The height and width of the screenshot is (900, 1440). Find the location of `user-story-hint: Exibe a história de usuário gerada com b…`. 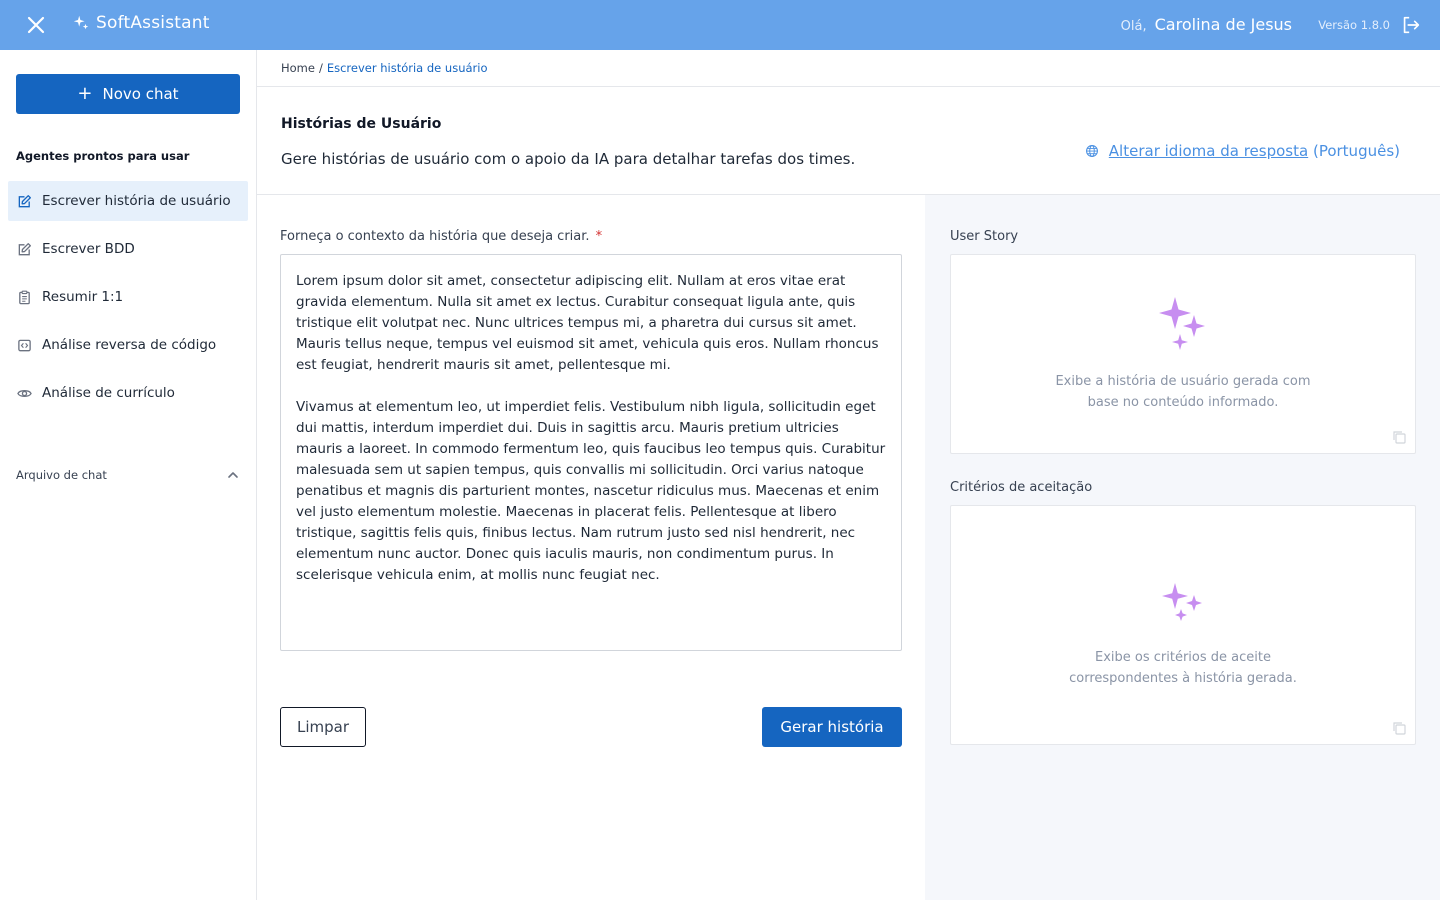

user-story-hint: Exibe a história de usuário gerada com b… is located at coordinates (1183, 392).